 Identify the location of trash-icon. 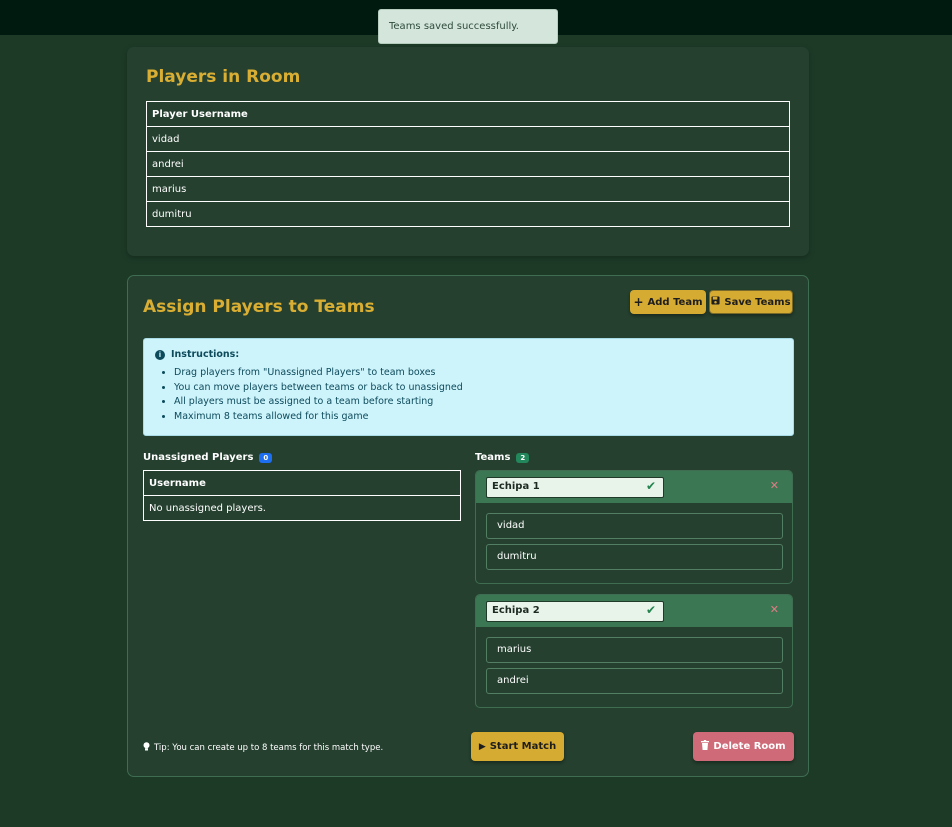
(705, 746).